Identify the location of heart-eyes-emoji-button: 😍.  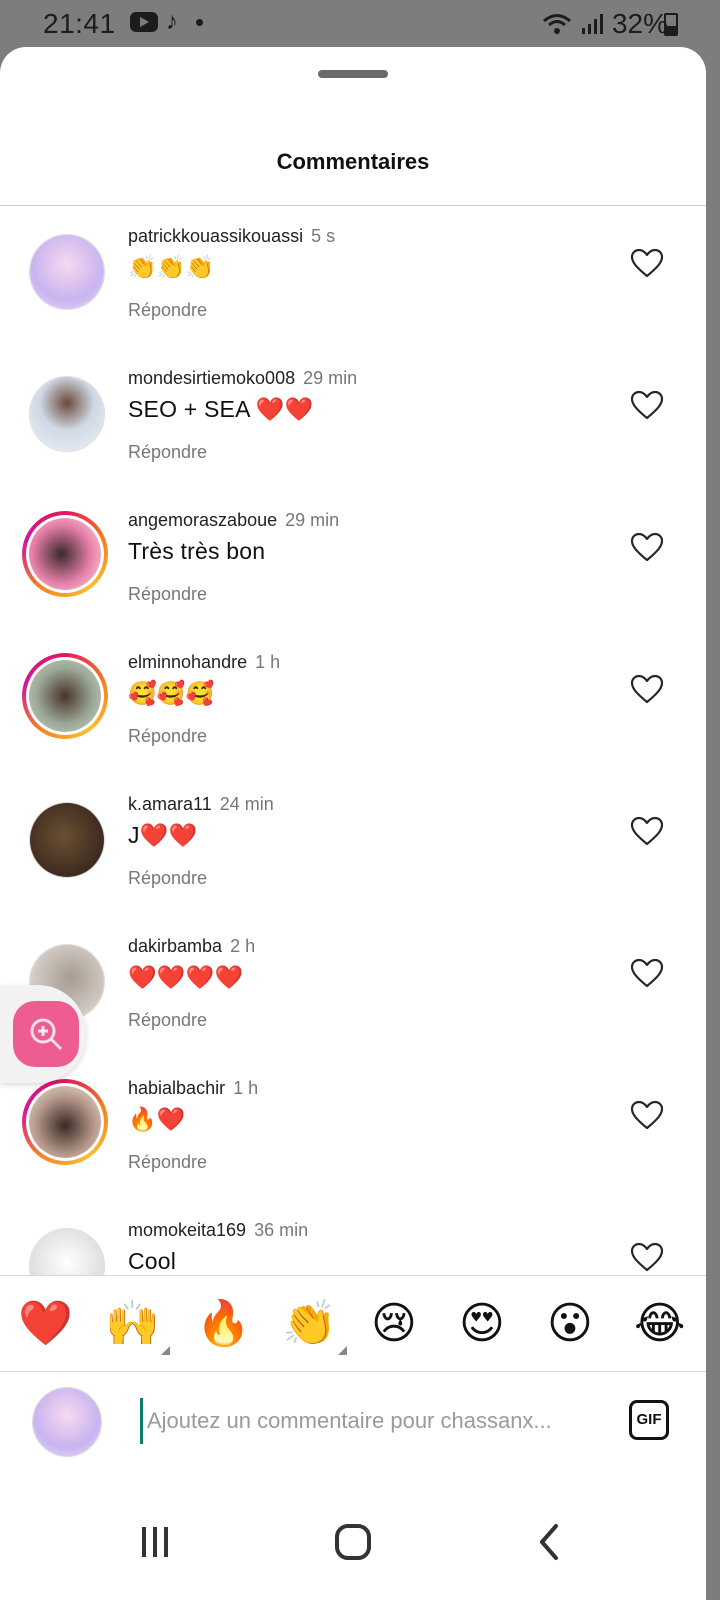
(482, 1324).